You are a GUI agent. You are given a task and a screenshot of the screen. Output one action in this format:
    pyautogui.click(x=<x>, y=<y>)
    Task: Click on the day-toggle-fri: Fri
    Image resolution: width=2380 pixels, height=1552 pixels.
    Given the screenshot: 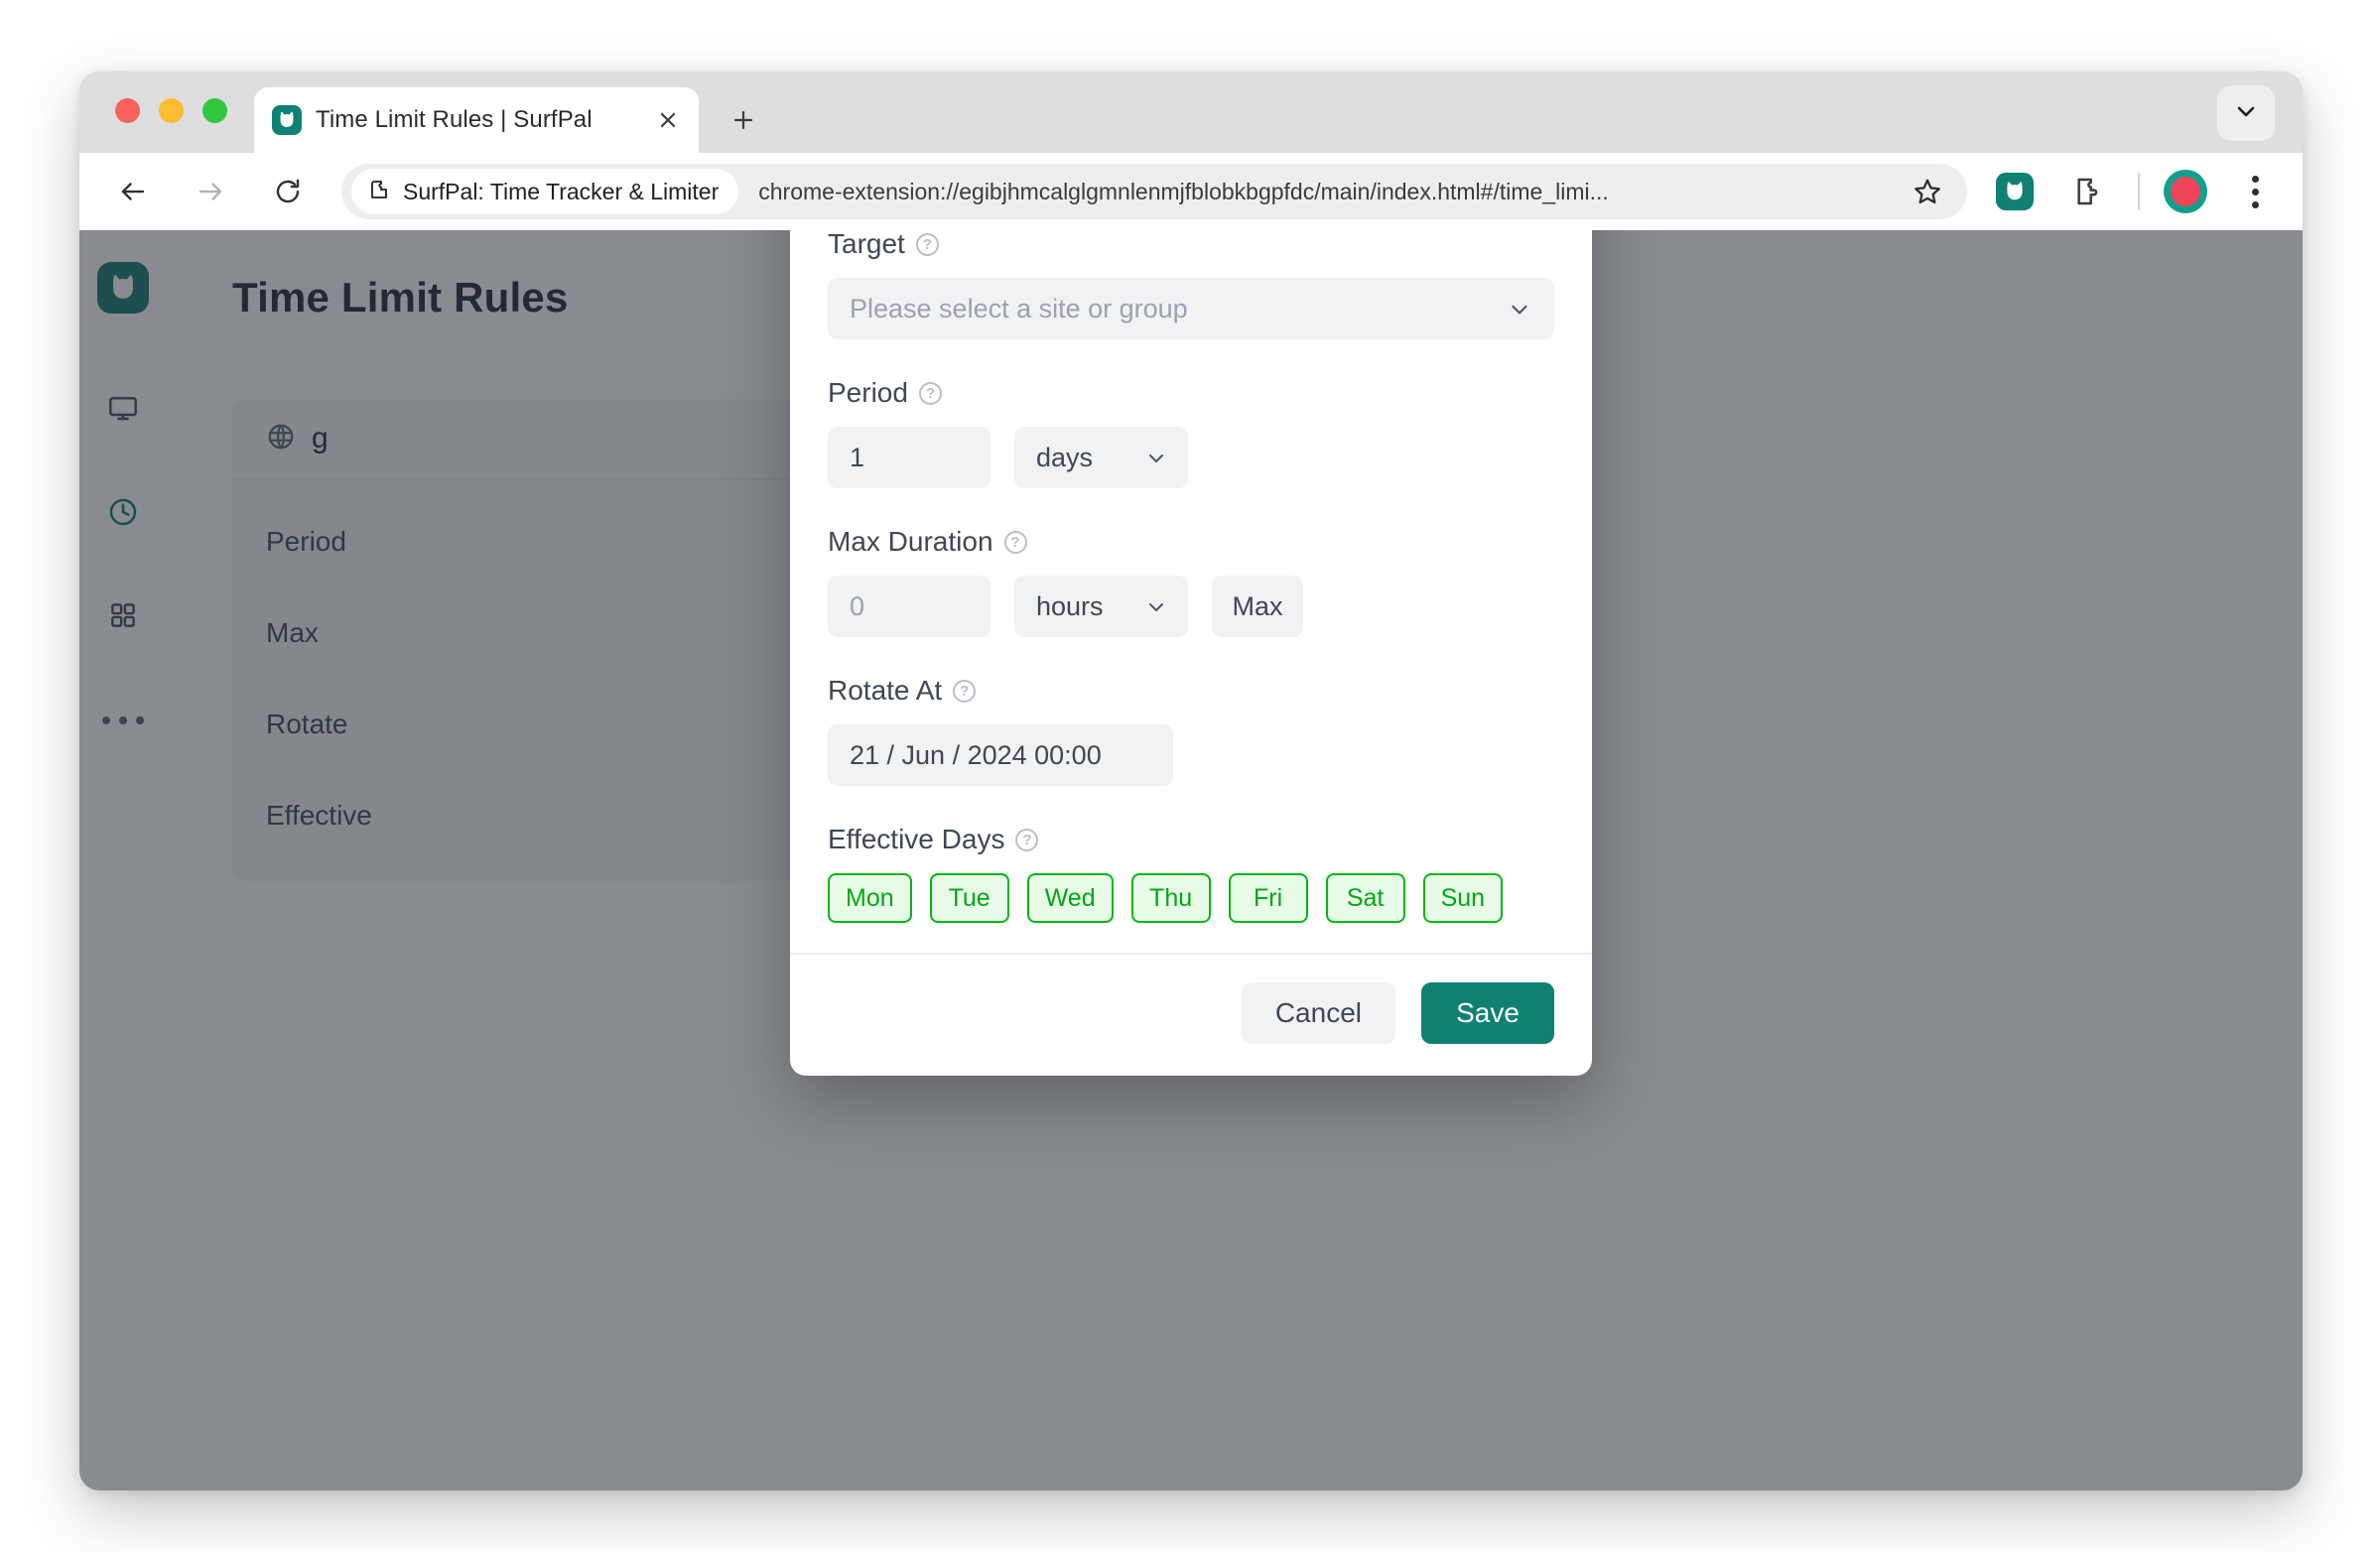 What is the action you would take?
    pyautogui.click(x=1268, y=898)
    